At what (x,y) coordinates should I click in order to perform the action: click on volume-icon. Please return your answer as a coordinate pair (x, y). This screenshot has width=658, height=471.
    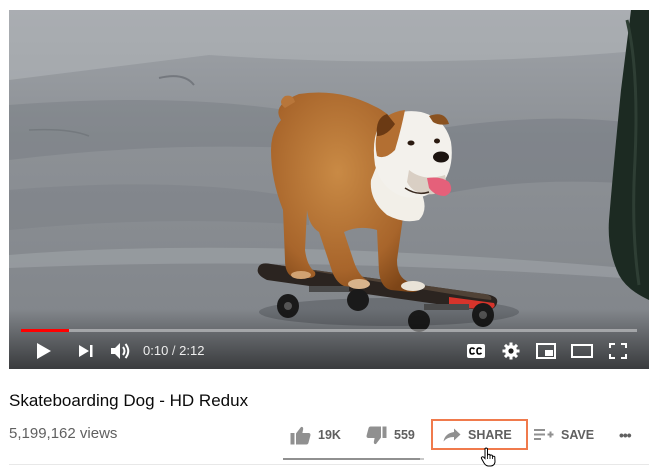
    Looking at the image, I should click on (120, 351).